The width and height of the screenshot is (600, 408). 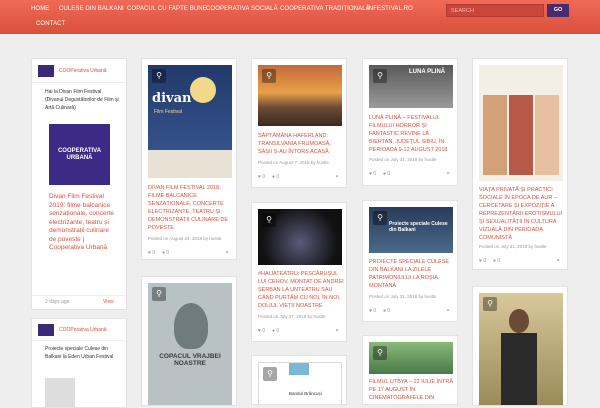 What do you see at coordinates (40, 9) in the screenshot?
I see `nav-home: HOME` at bounding box center [40, 9].